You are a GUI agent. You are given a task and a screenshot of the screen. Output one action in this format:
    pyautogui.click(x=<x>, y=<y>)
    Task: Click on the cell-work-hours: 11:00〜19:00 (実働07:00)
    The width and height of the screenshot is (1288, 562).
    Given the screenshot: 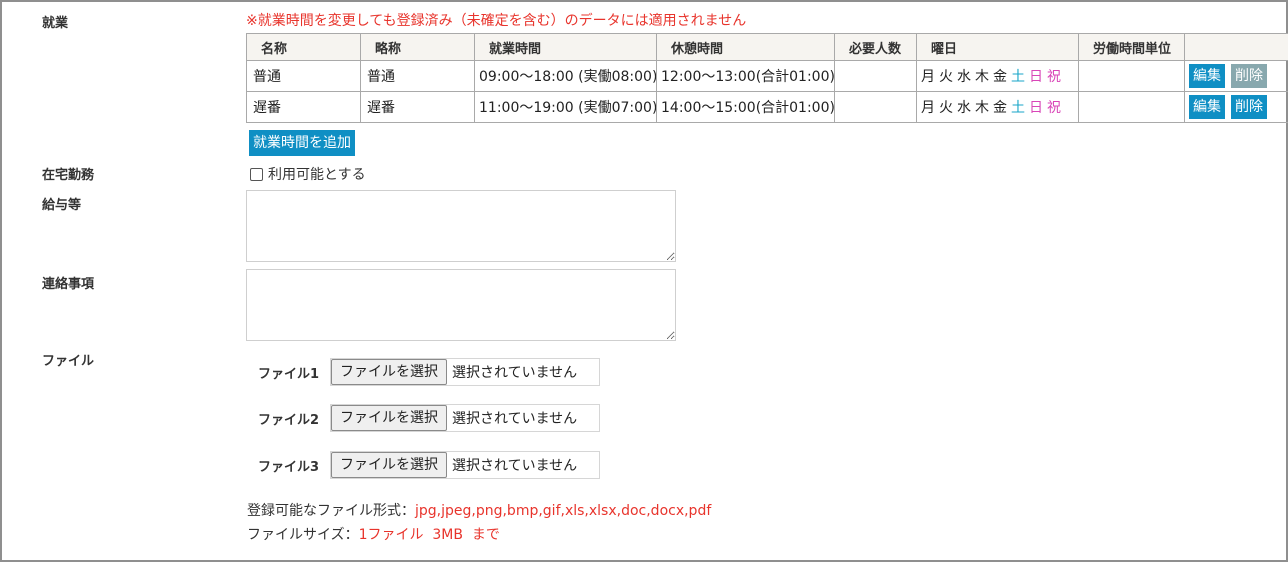 What is the action you would take?
    pyautogui.click(x=565, y=107)
    